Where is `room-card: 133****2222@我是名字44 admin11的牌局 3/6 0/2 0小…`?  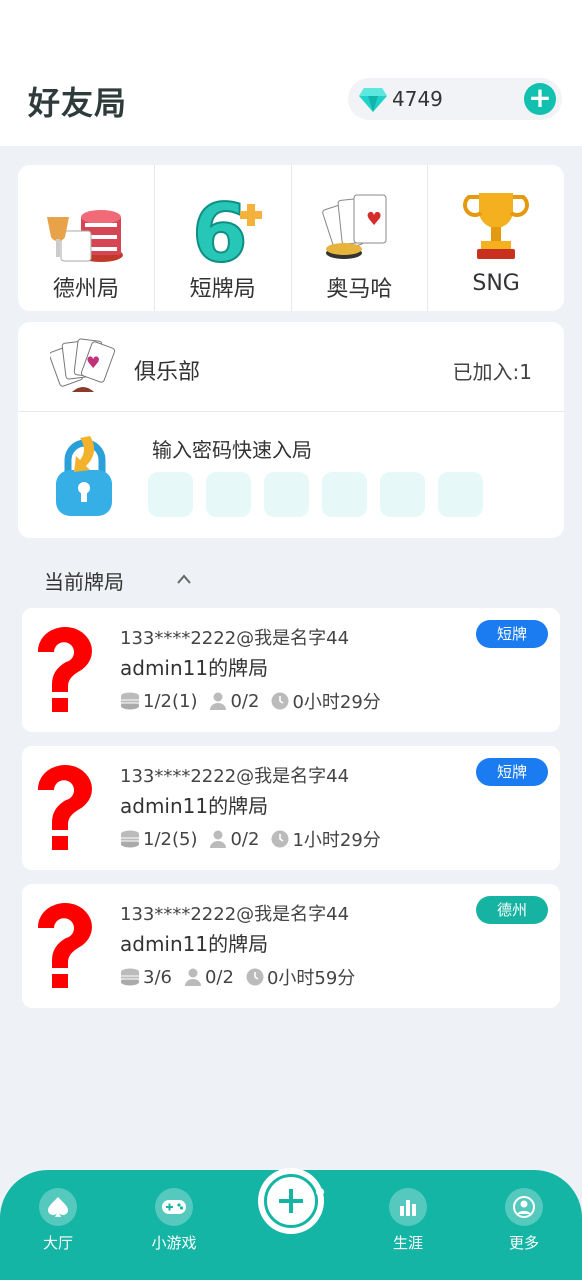
room-card: 133****2222@我是名字44 admin11的牌局 3/6 0/2 0小… is located at coordinates (291, 946).